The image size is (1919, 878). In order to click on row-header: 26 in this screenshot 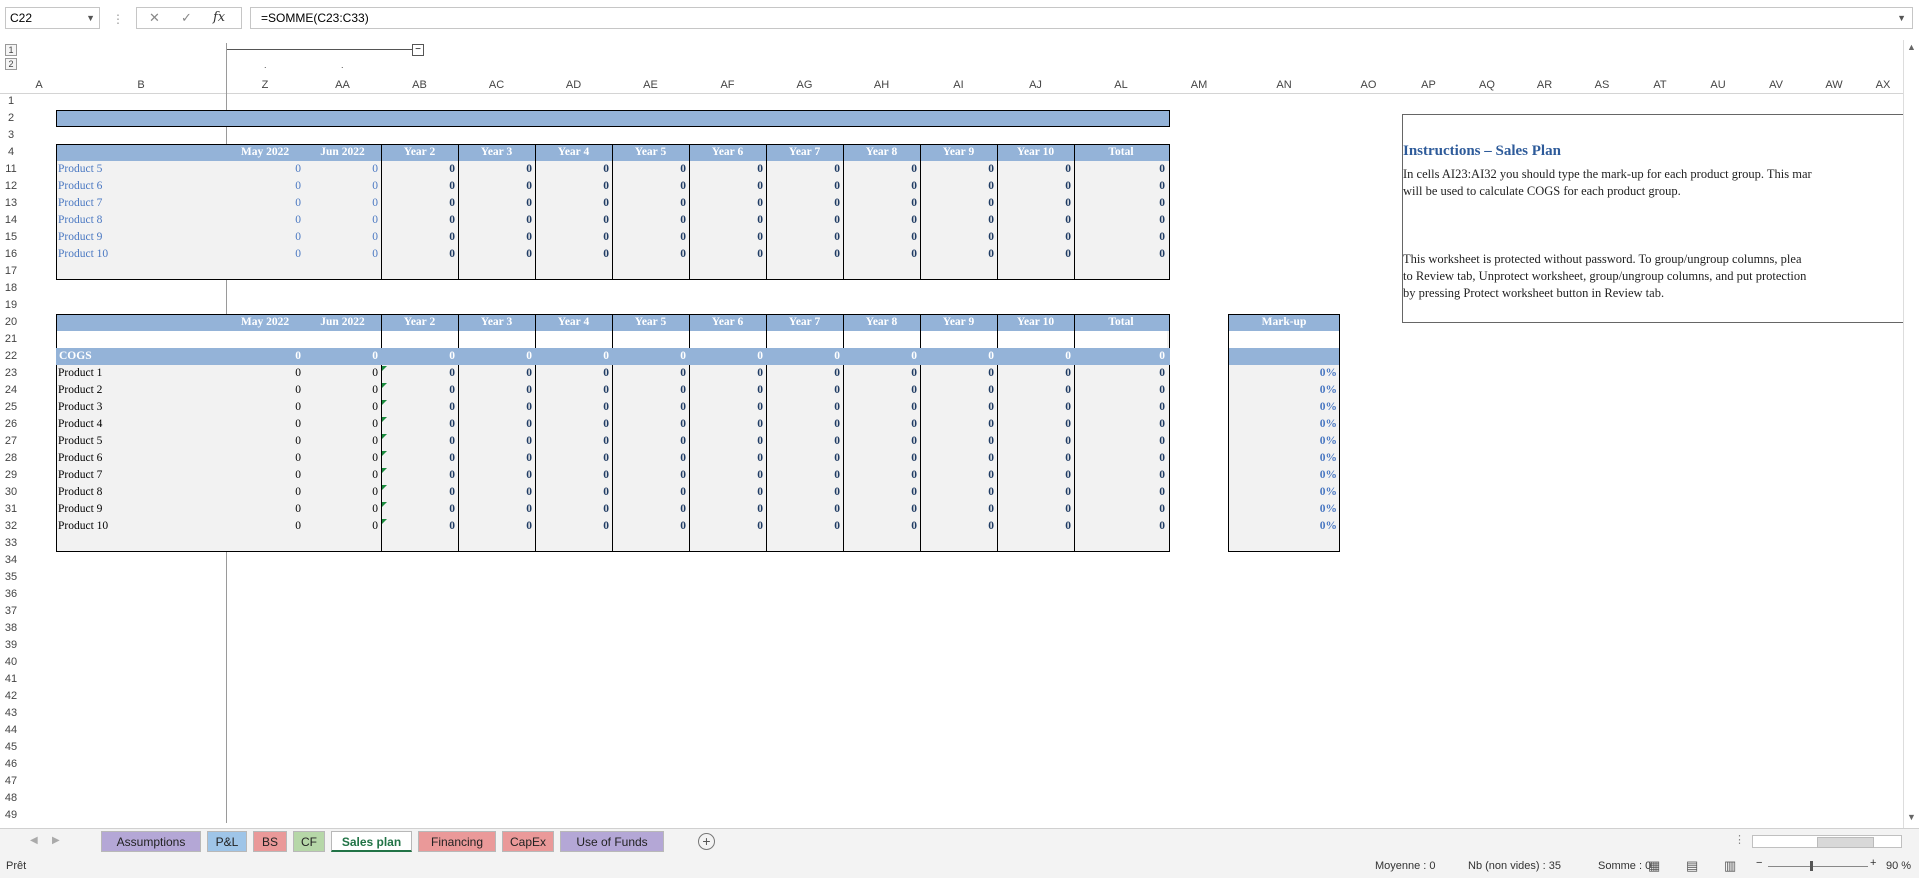, I will do `click(11, 424)`.